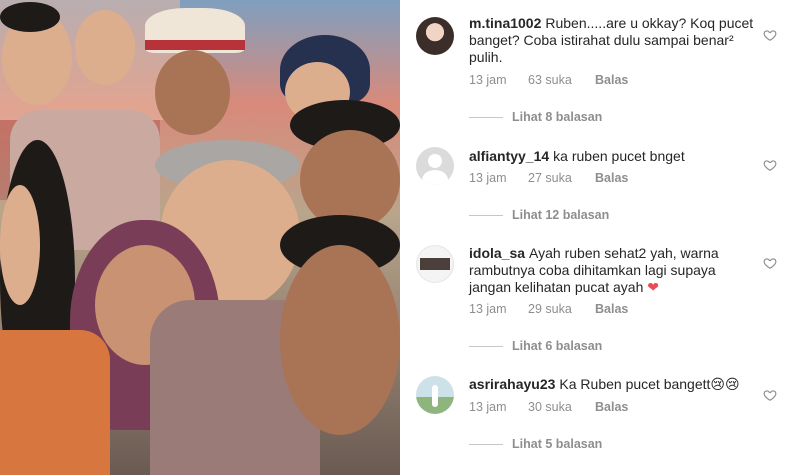 This screenshot has width=800, height=475. I want to click on comment-likes: 29 suka, so click(561, 309).